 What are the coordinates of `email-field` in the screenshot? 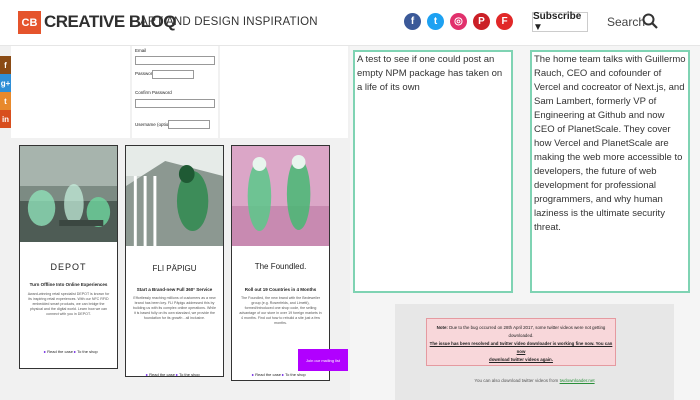 It's located at (175, 60).